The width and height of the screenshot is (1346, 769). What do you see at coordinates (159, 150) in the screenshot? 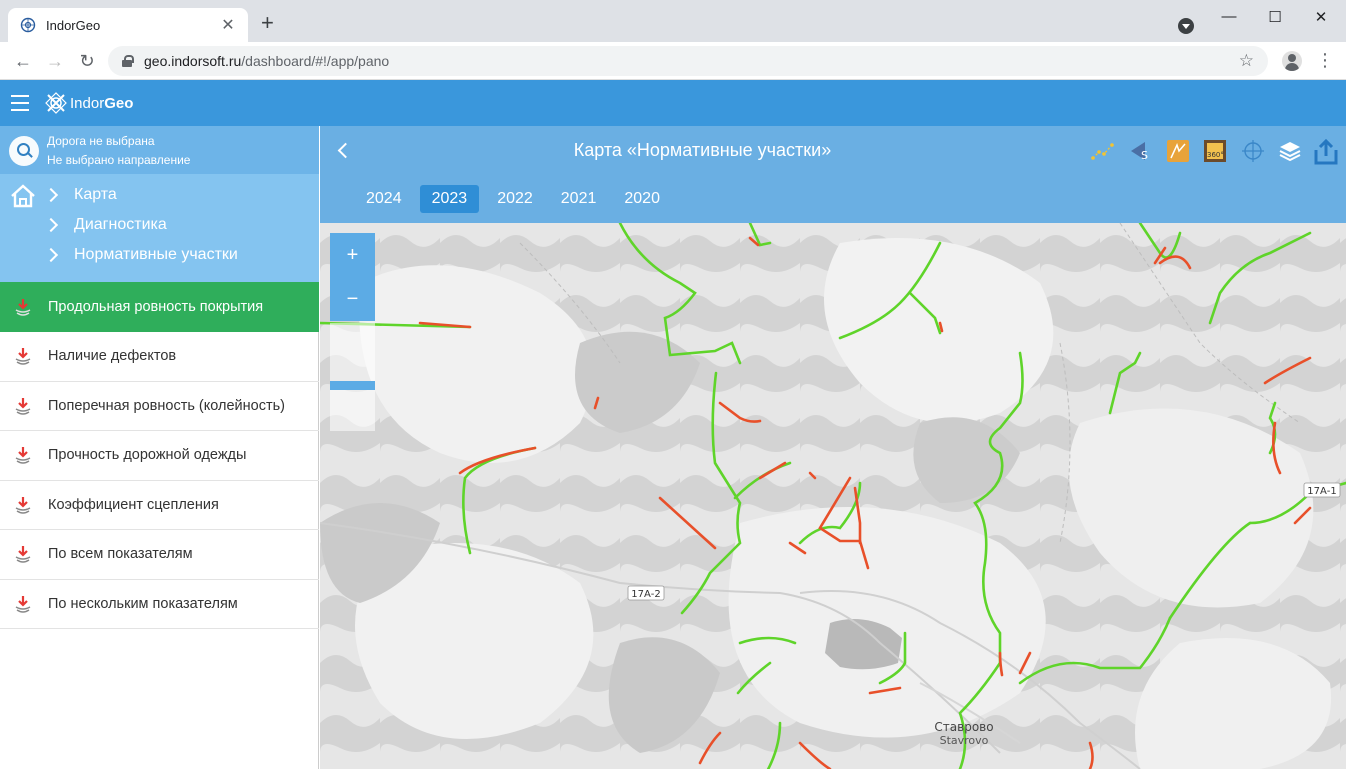
I see `road-selector: Дорога не выбрана Не выбрано направление` at bounding box center [159, 150].